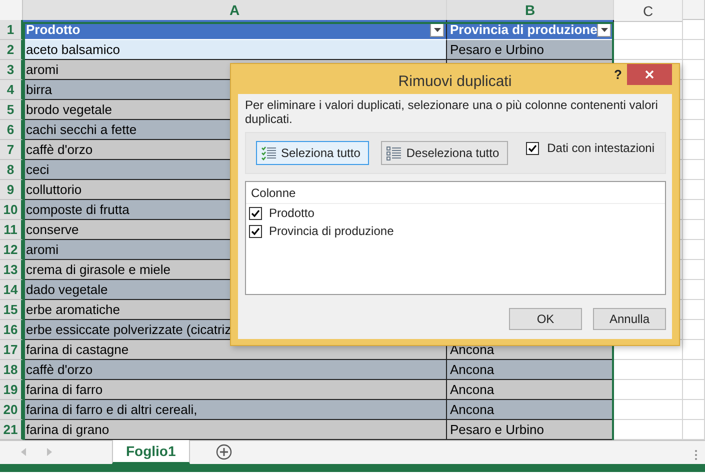 The image size is (705, 474). I want to click on table-cell: farina di farro, so click(235, 390).